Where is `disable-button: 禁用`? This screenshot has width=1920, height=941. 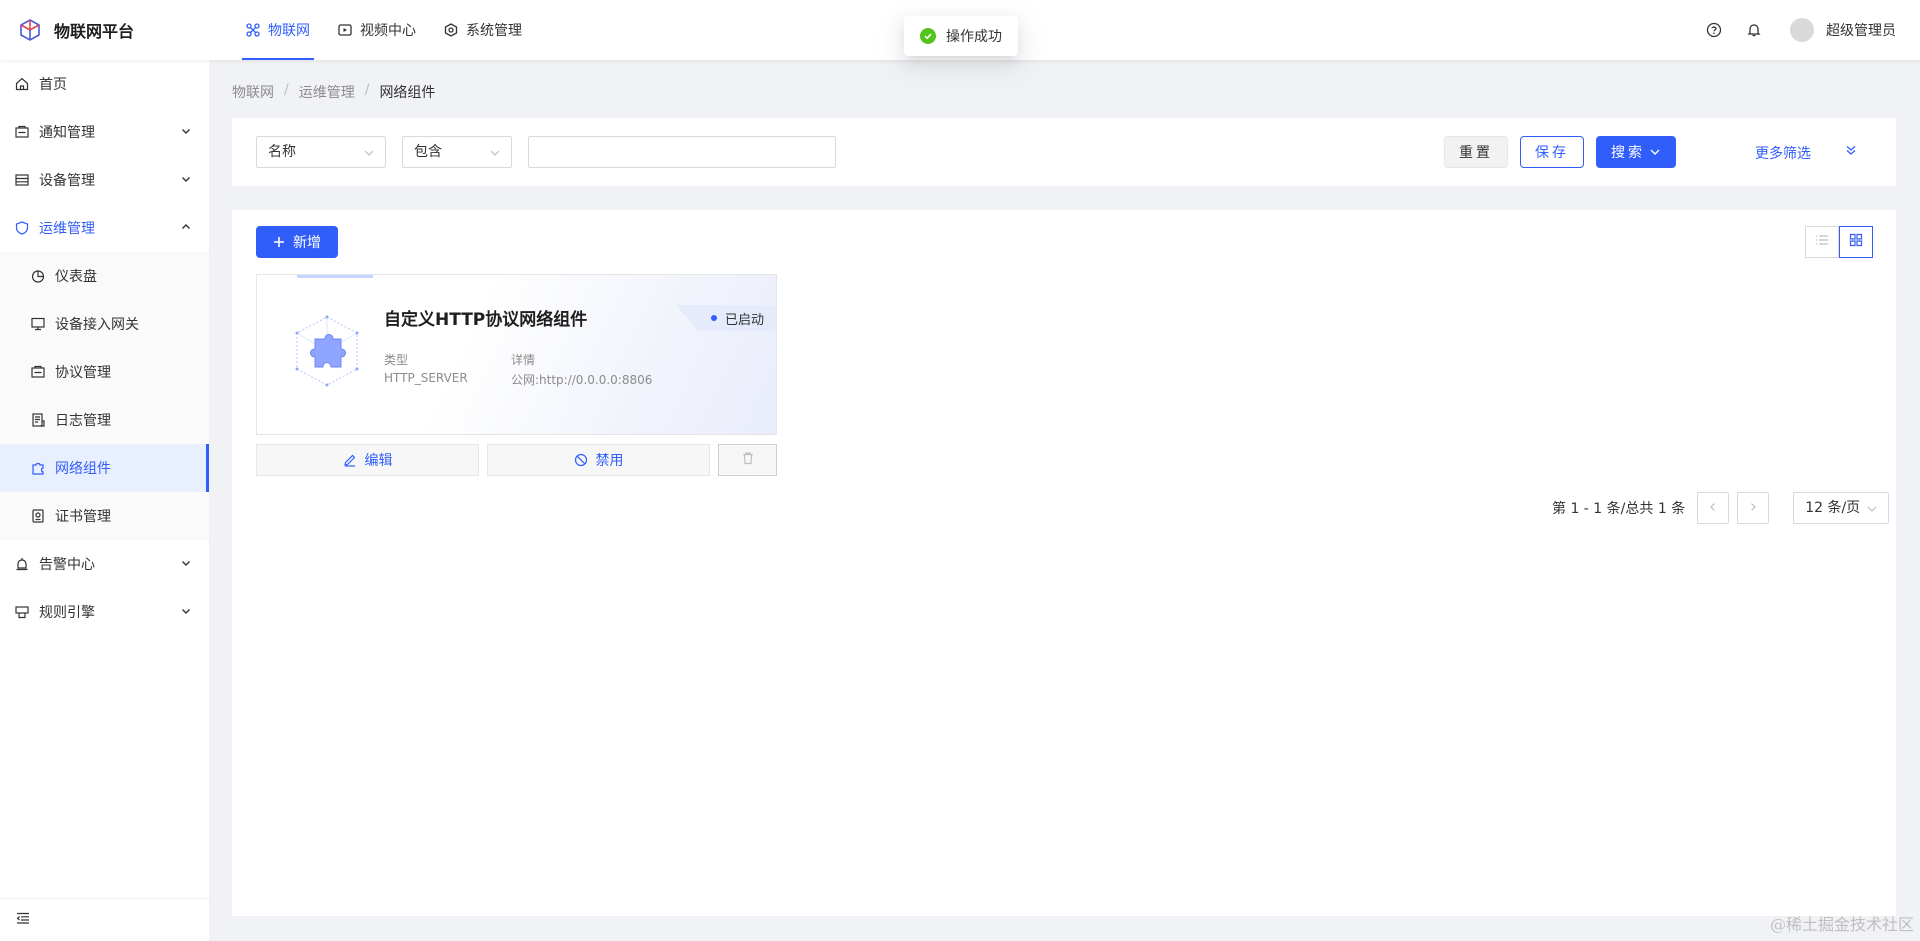
disable-button: 禁用 is located at coordinates (598, 460).